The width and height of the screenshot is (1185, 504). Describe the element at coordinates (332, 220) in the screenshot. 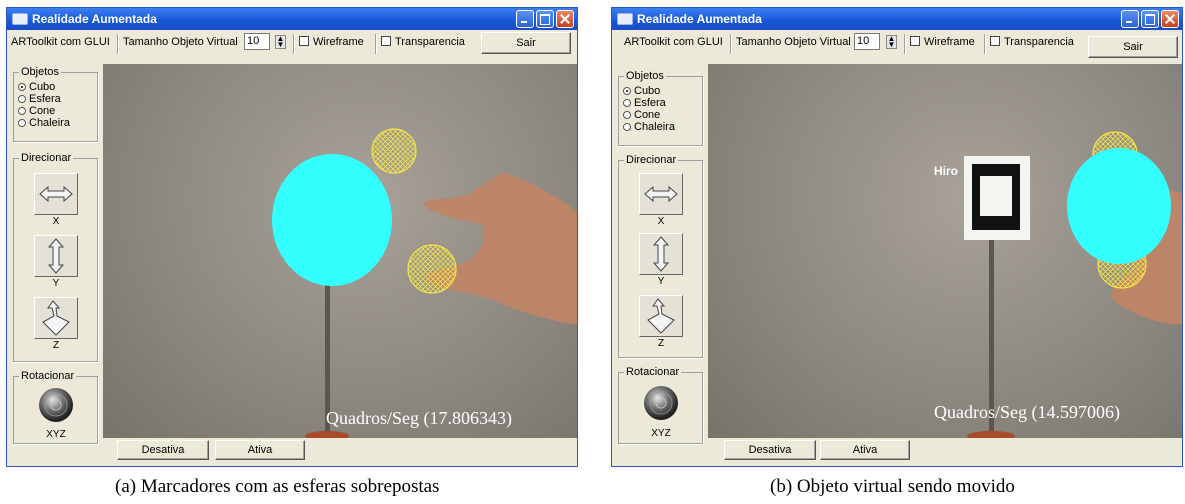

I see `cyan-sphere` at that location.